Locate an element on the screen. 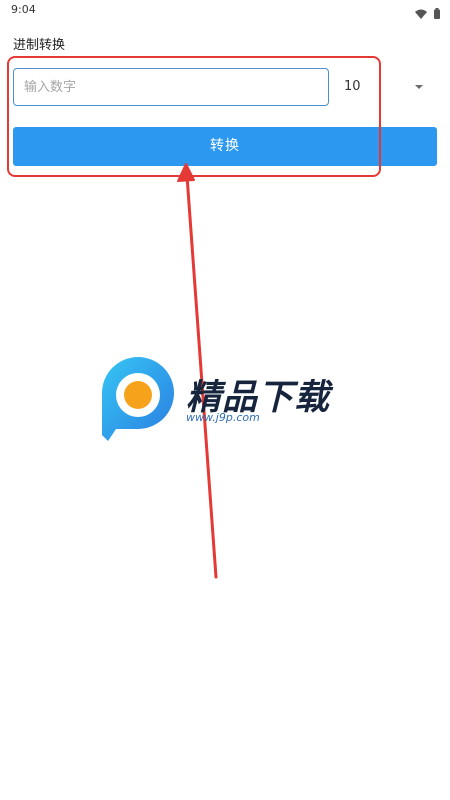 The width and height of the screenshot is (450, 800). watermark-logo: 精品下载 www.j9p.com is located at coordinates (228, 402).